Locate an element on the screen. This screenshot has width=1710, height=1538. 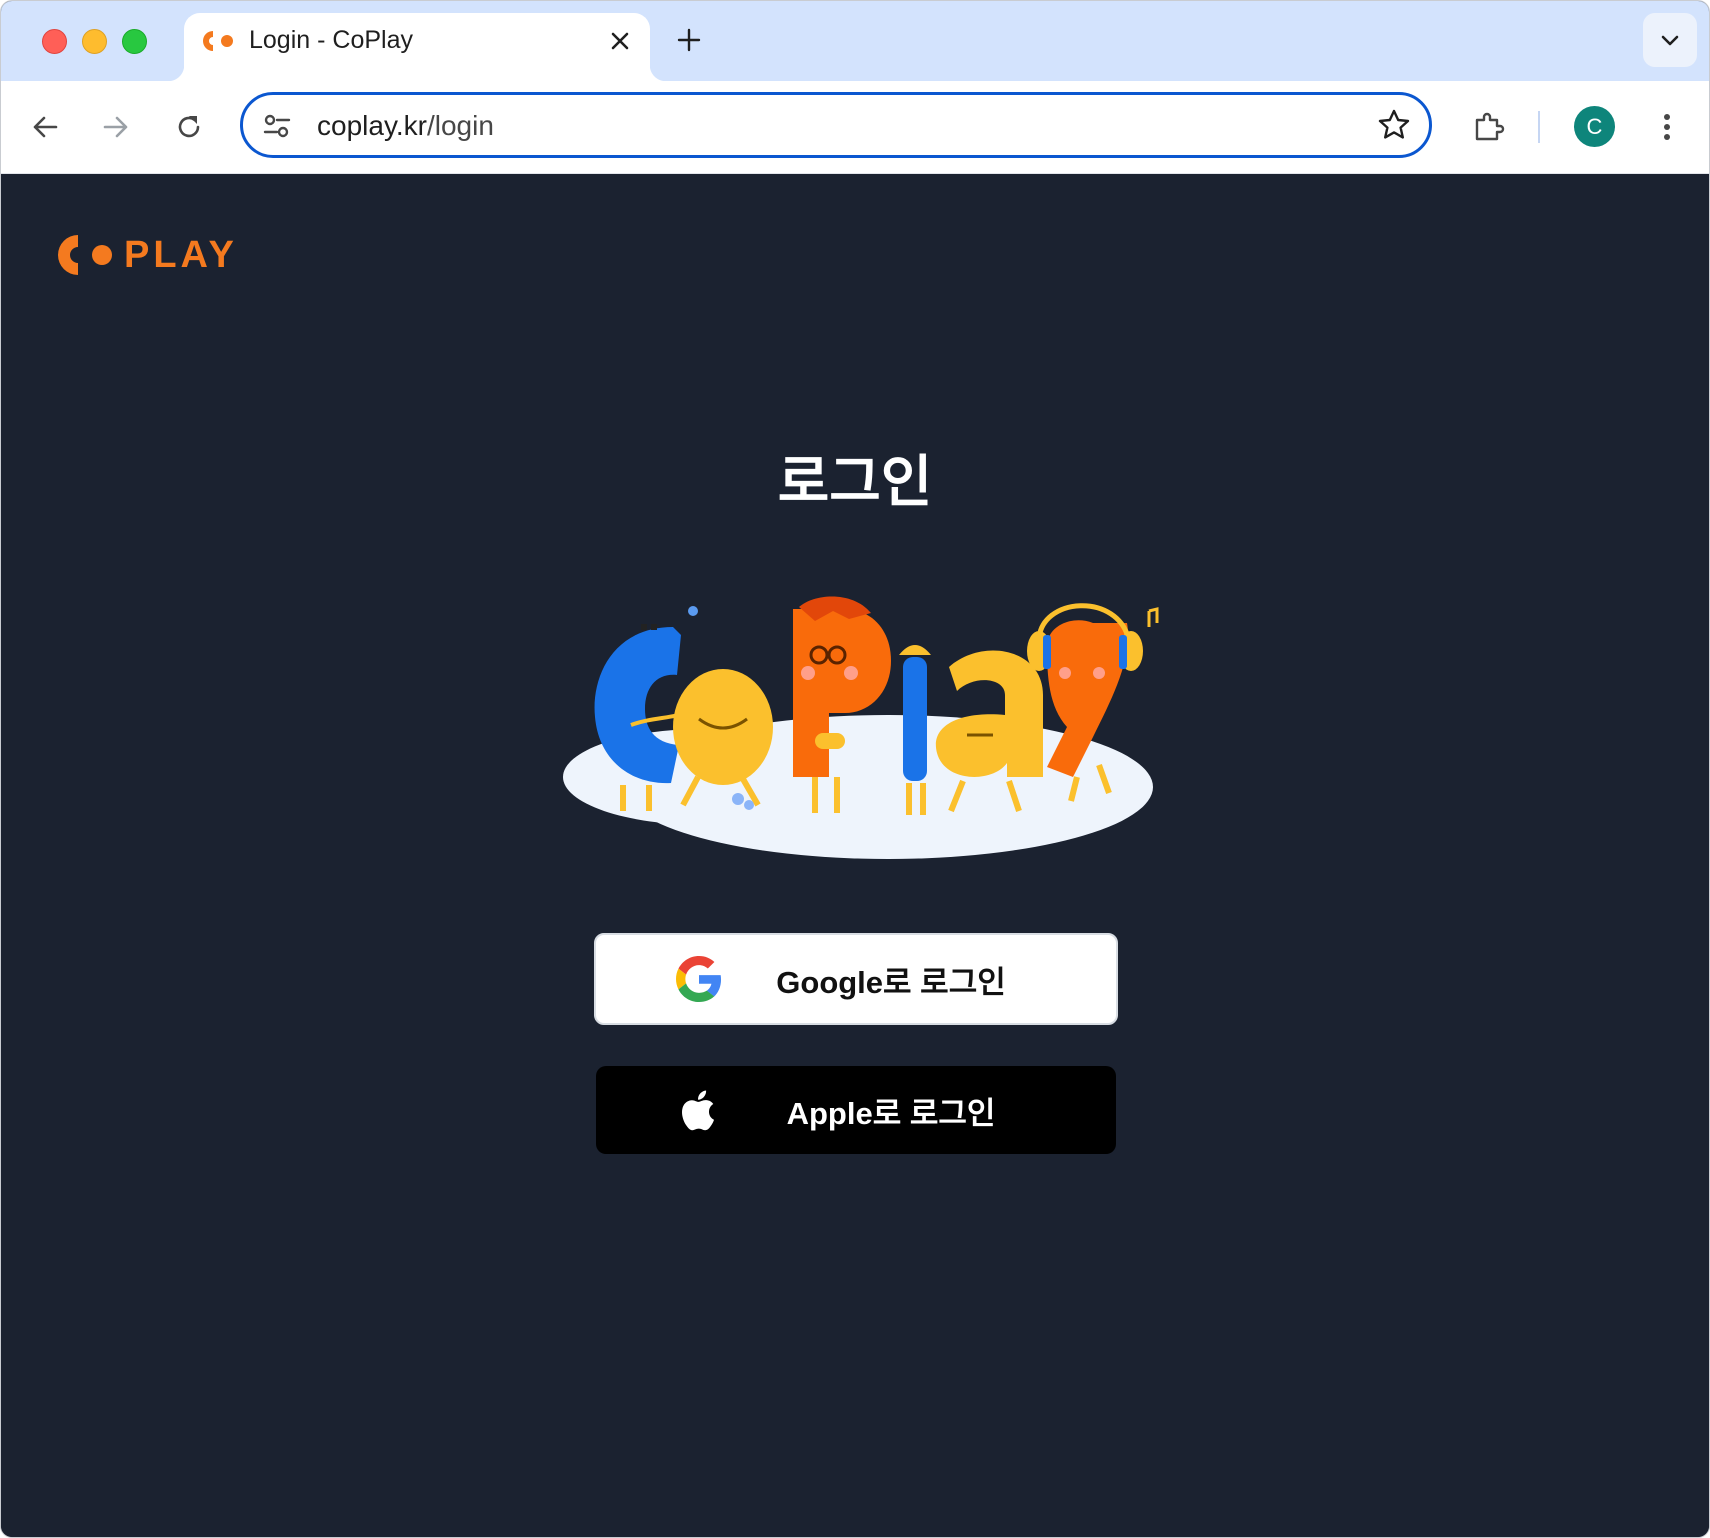
window-close-button is located at coordinates (54, 41).